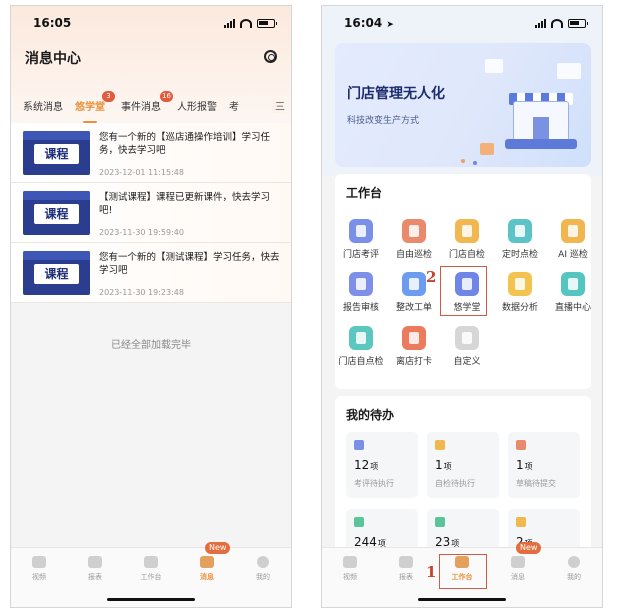  I want to click on tab-exam: 考, so click(234, 108).